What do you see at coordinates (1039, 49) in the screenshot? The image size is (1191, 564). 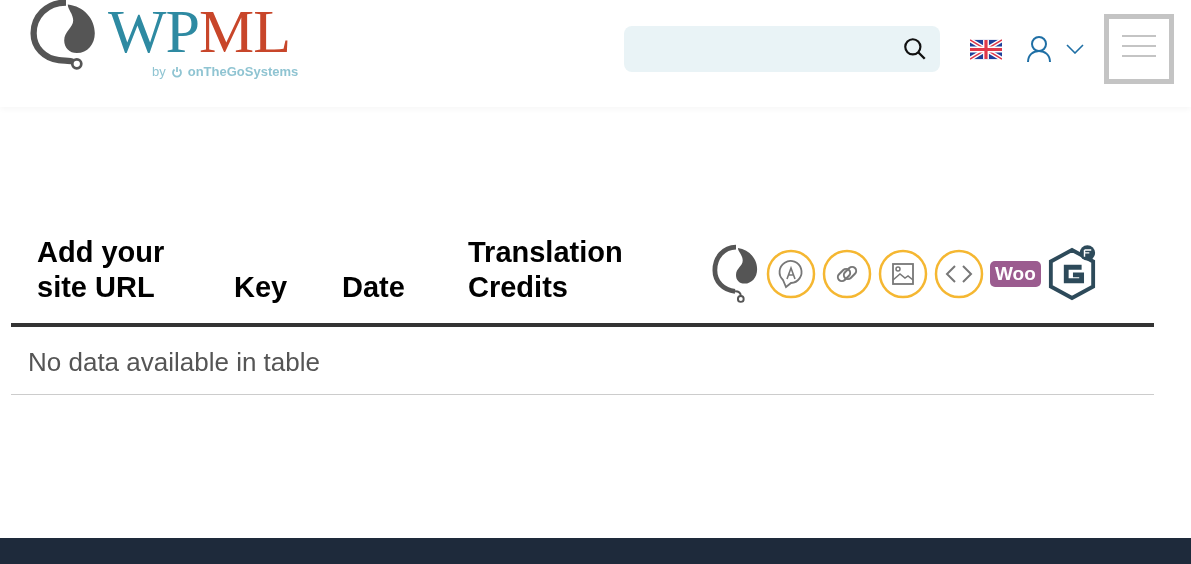 I see `user-icon` at bounding box center [1039, 49].